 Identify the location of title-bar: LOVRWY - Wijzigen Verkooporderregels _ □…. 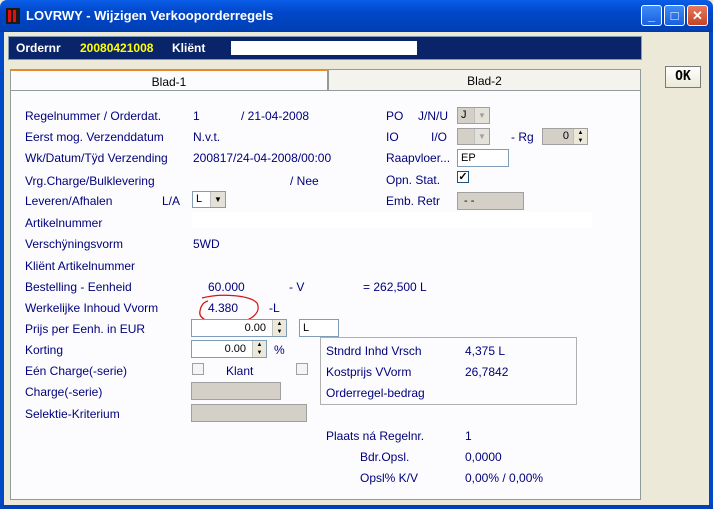
(356, 16).